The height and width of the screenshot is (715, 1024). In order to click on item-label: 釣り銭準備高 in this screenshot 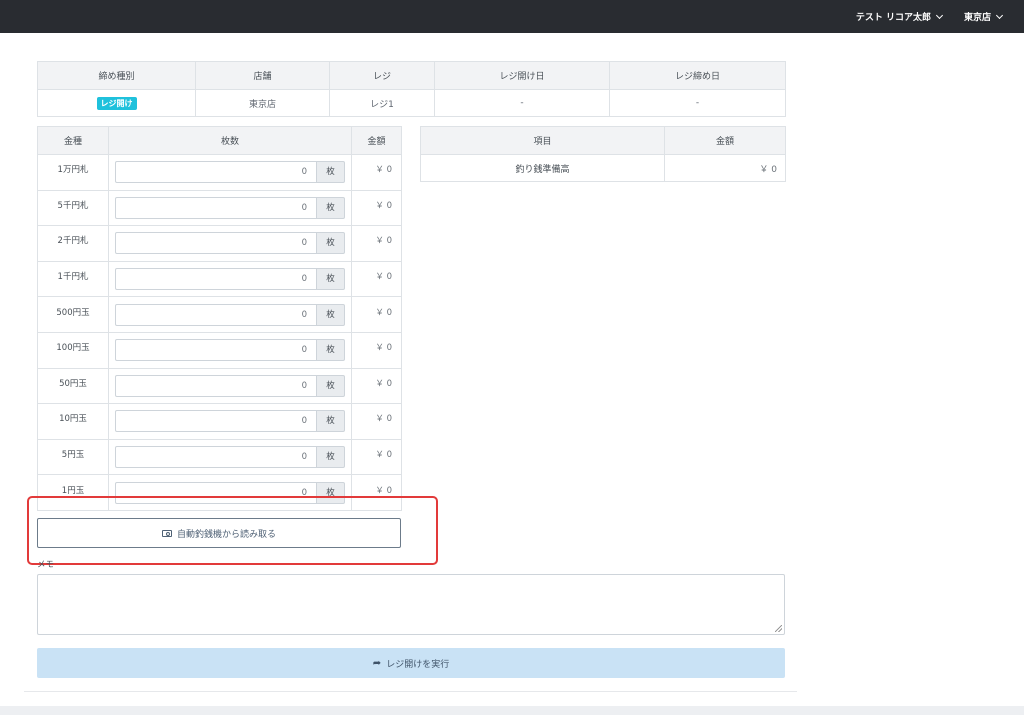, I will do `click(542, 168)`.